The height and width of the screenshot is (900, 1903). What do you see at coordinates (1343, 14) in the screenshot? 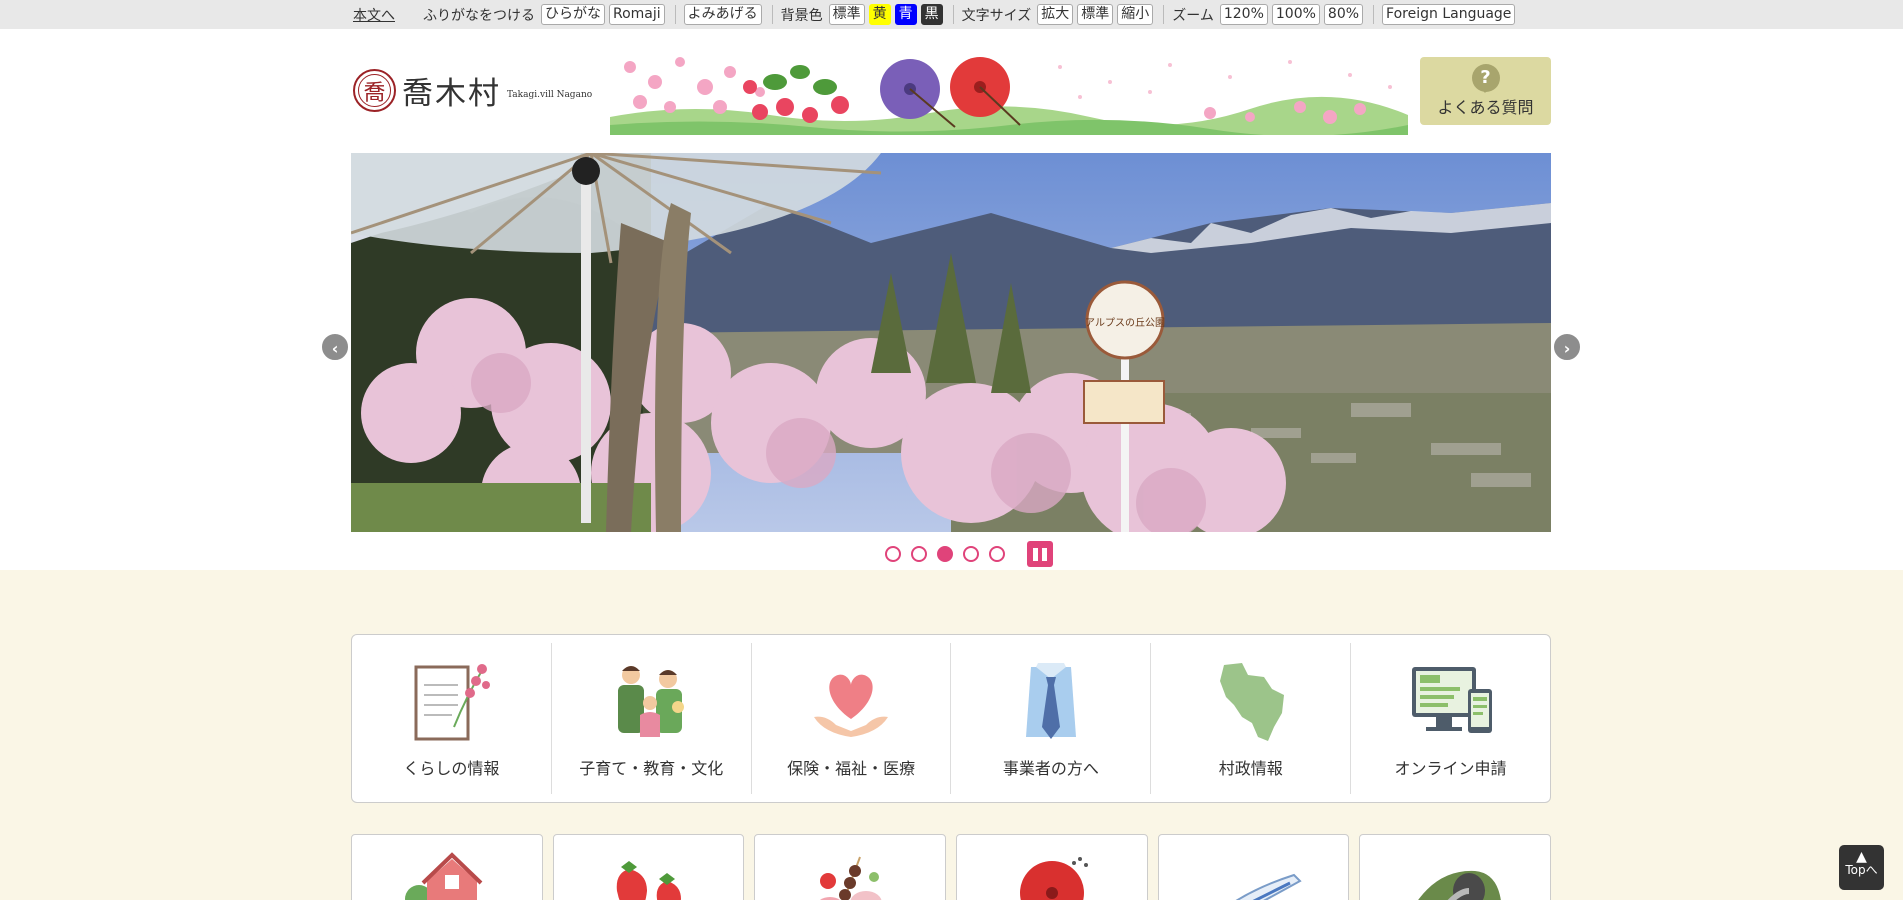
I see `zoom-80-button: 80%` at bounding box center [1343, 14].